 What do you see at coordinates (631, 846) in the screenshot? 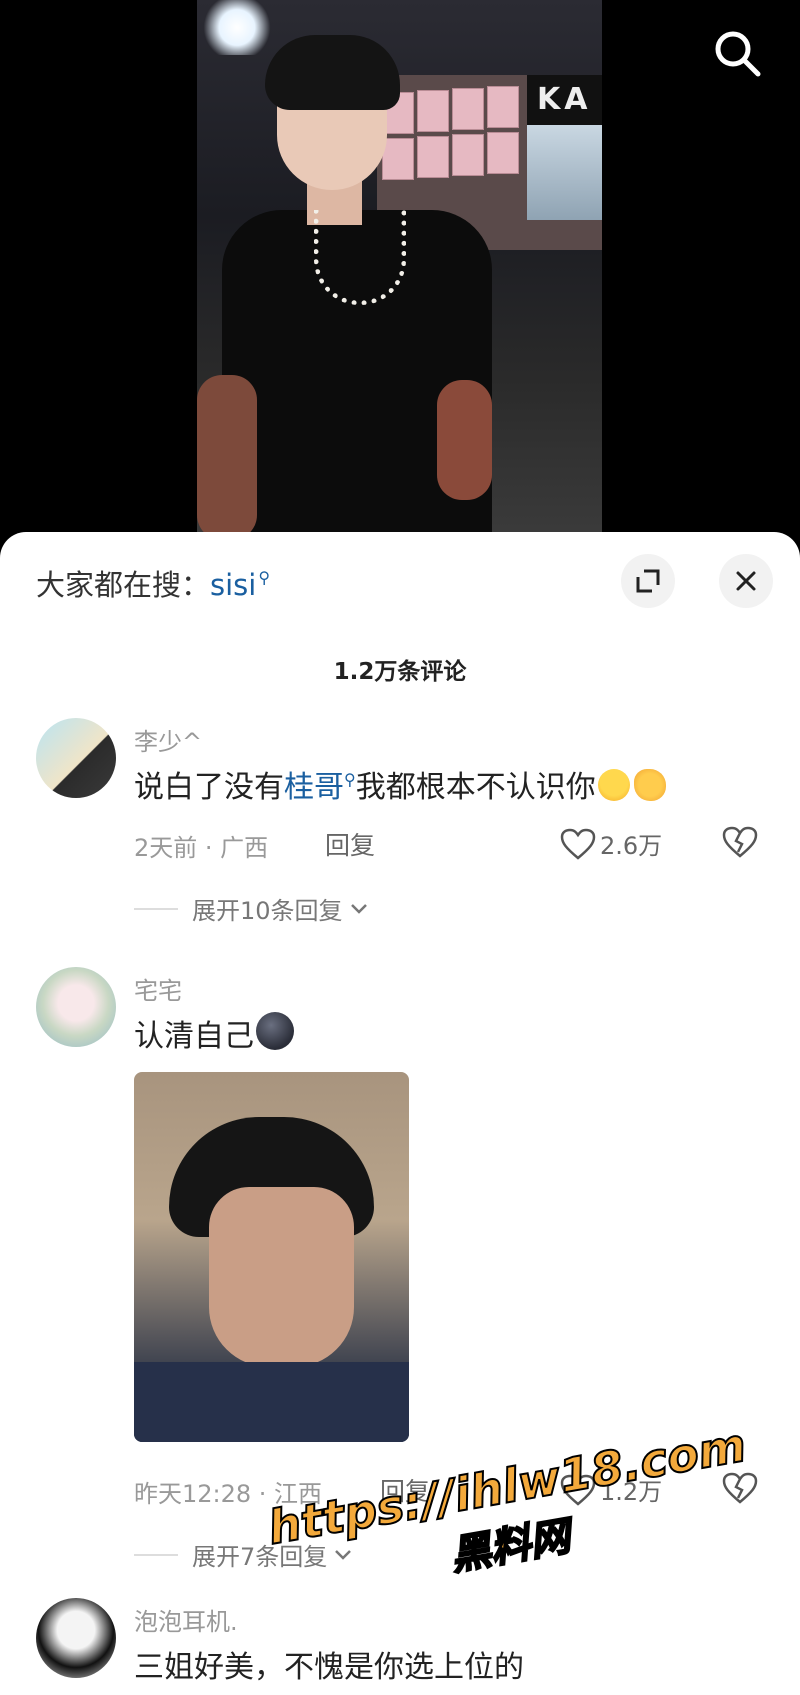
I see `like-count: 2.6万` at bounding box center [631, 846].